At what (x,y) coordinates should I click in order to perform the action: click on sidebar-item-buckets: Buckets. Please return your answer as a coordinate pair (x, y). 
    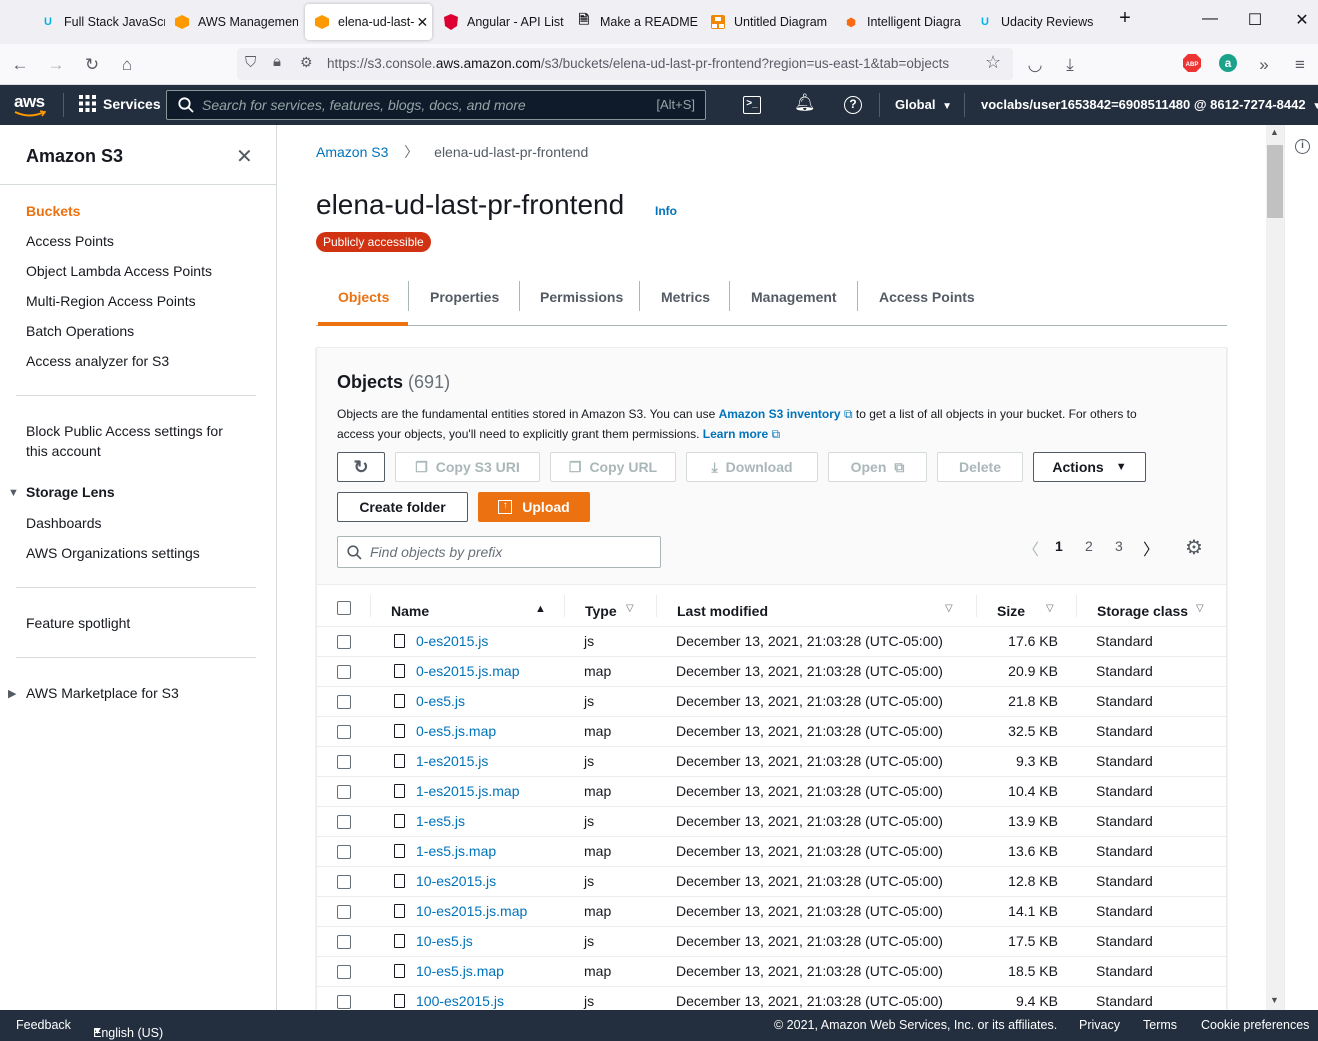
    Looking at the image, I should click on (53, 211).